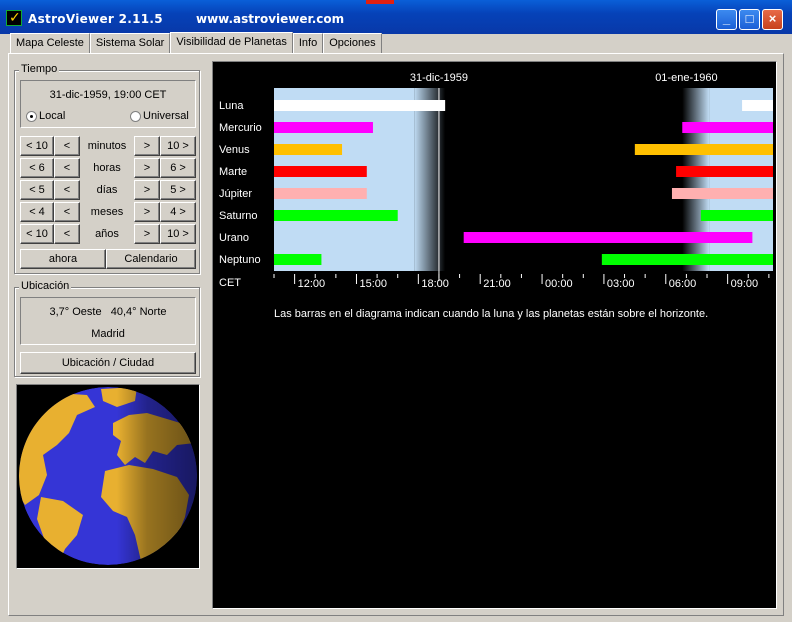 The width and height of the screenshot is (792, 622). Describe the element at coordinates (231, 106) in the screenshot. I see `series-label-0: Luna` at that location.